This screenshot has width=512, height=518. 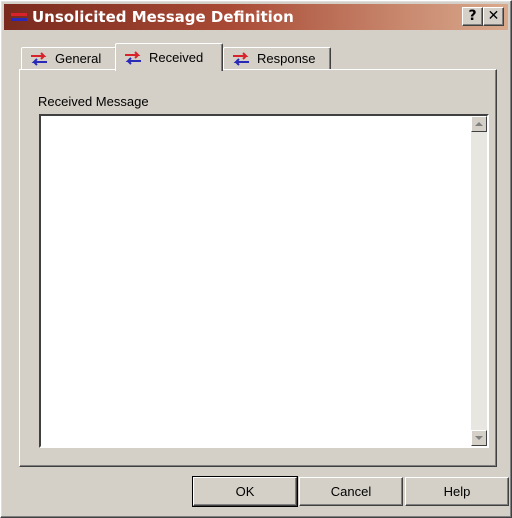 I want to click on received-message-label: Received Message, so click(x=93, y=101).